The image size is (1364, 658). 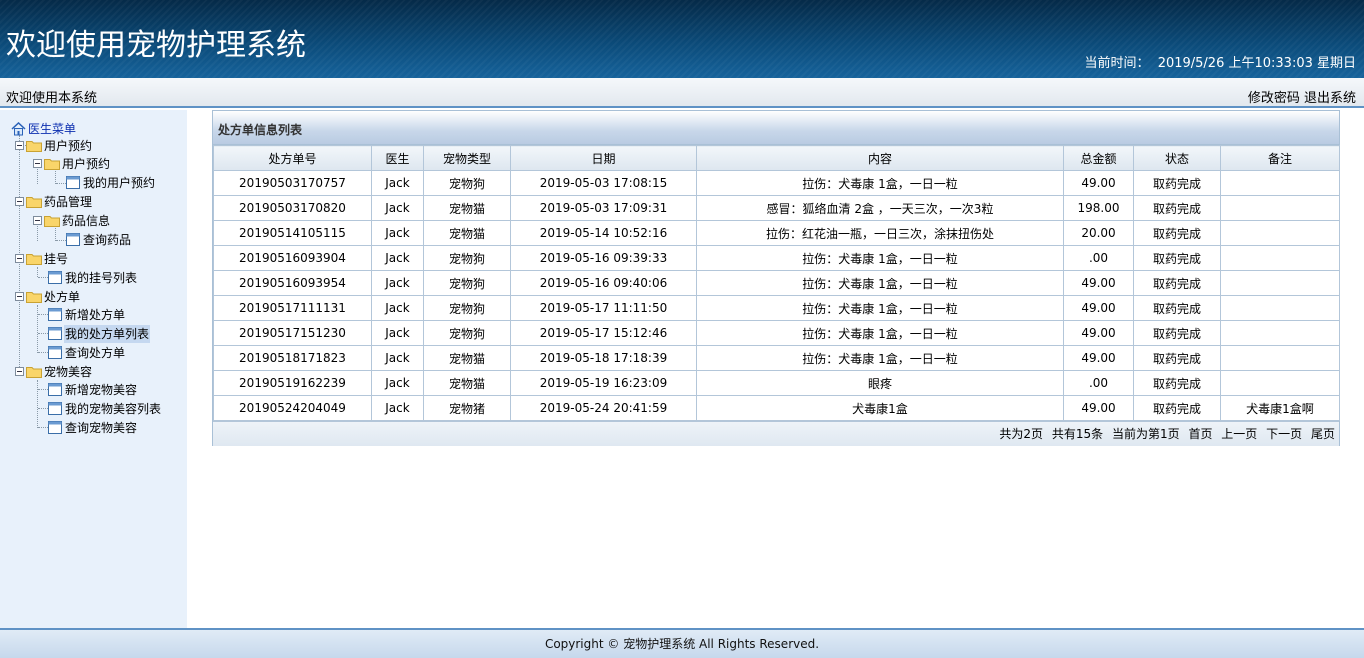 I want to click on menu-item-new-prescription: 新增处方单, so click(x=87, y=314).